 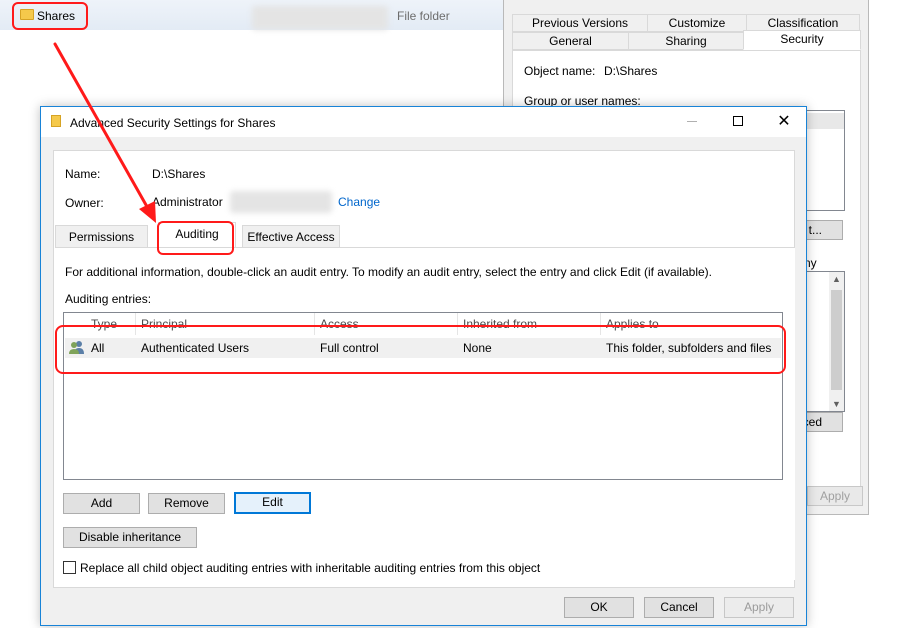 I want to click on annotation-arrow, so click(x=104, y=132).